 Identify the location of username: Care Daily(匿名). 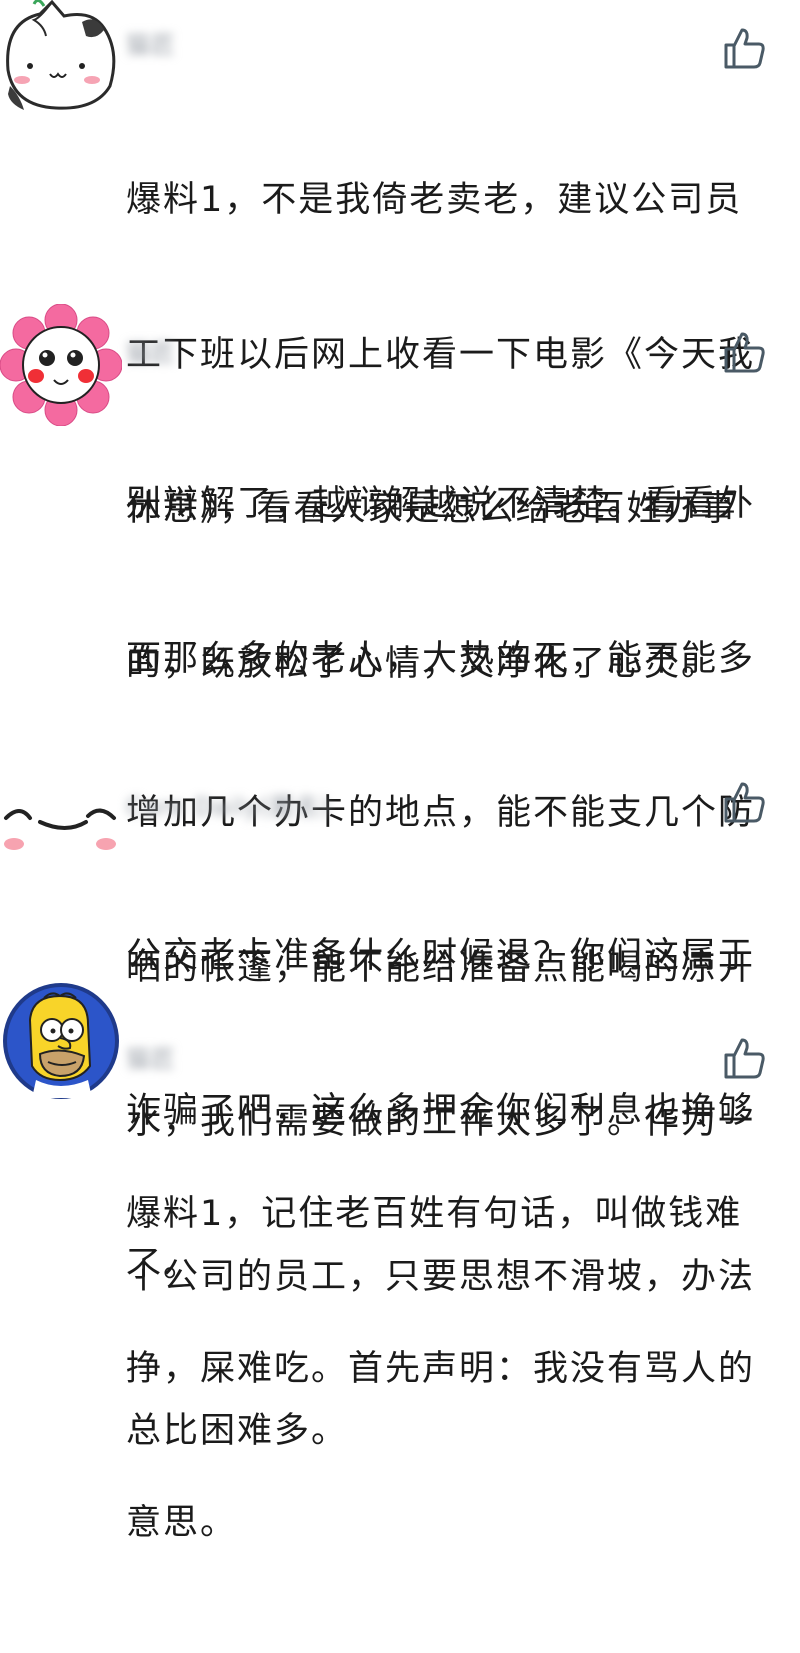
(228, 807).